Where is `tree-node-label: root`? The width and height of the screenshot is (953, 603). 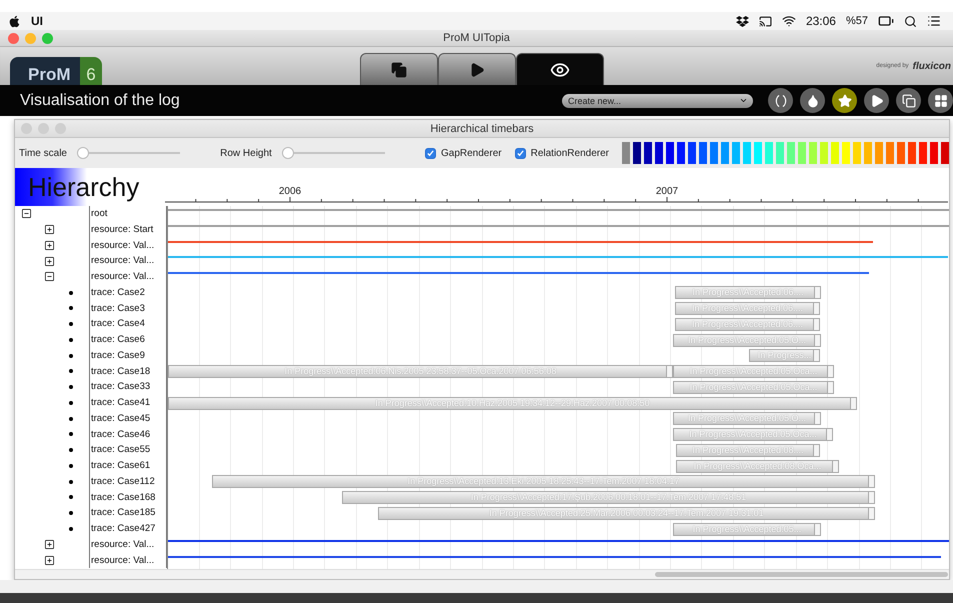 tree-node-label: root is located at coordinates (128, 214).